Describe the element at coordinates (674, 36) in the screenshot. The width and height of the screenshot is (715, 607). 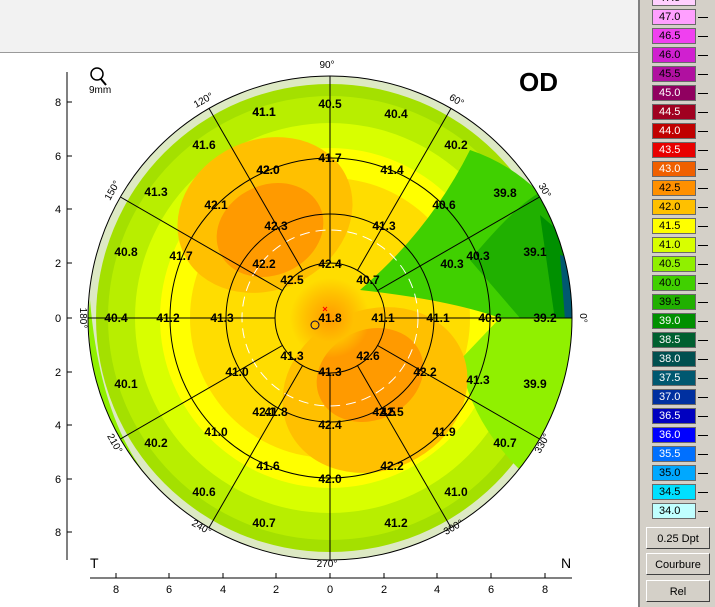
I see `color-scale-swatch: 46.5` at that location.